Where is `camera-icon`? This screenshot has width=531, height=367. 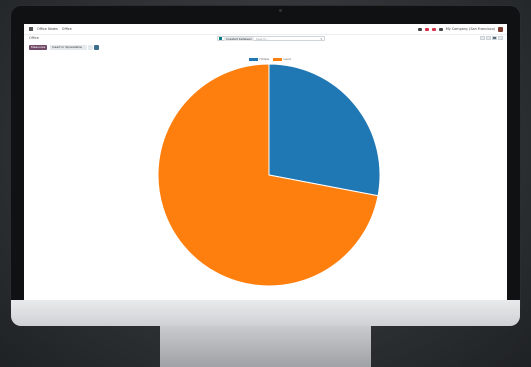
camera-icon is located at coordinates (280, 10).